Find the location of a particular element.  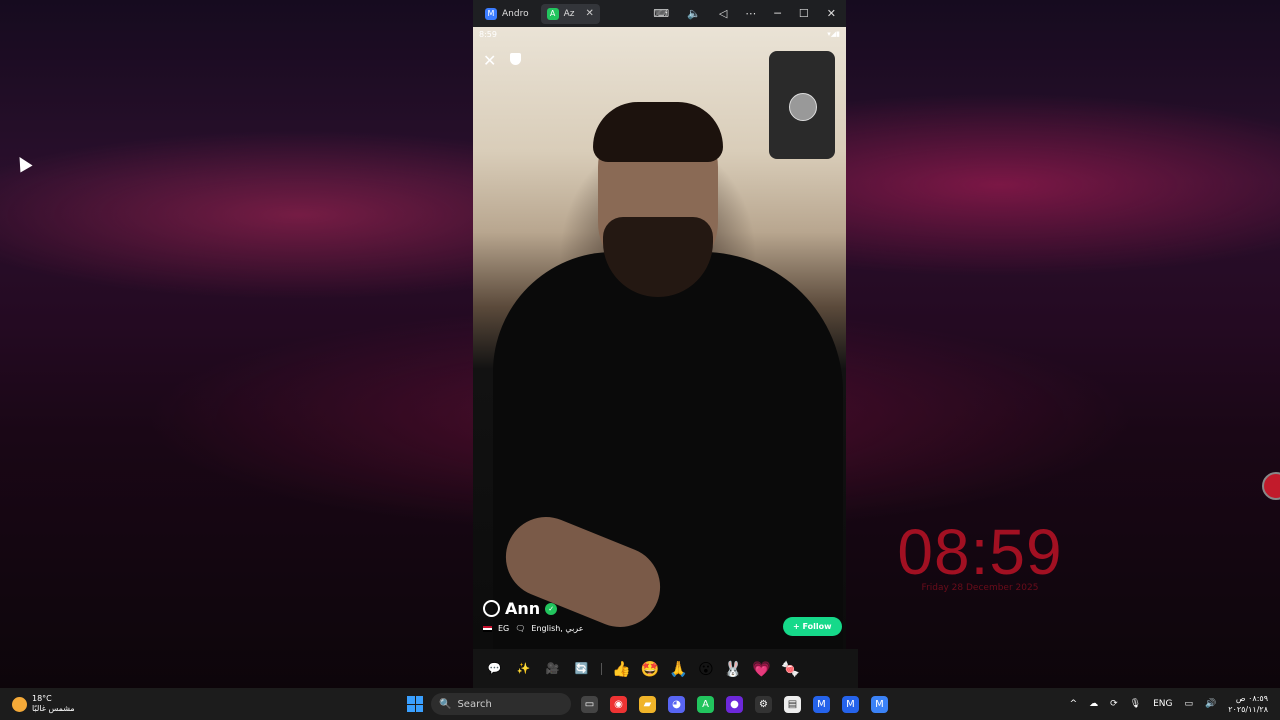

weather-temp: 18°C is located at coordinates (42, 698).